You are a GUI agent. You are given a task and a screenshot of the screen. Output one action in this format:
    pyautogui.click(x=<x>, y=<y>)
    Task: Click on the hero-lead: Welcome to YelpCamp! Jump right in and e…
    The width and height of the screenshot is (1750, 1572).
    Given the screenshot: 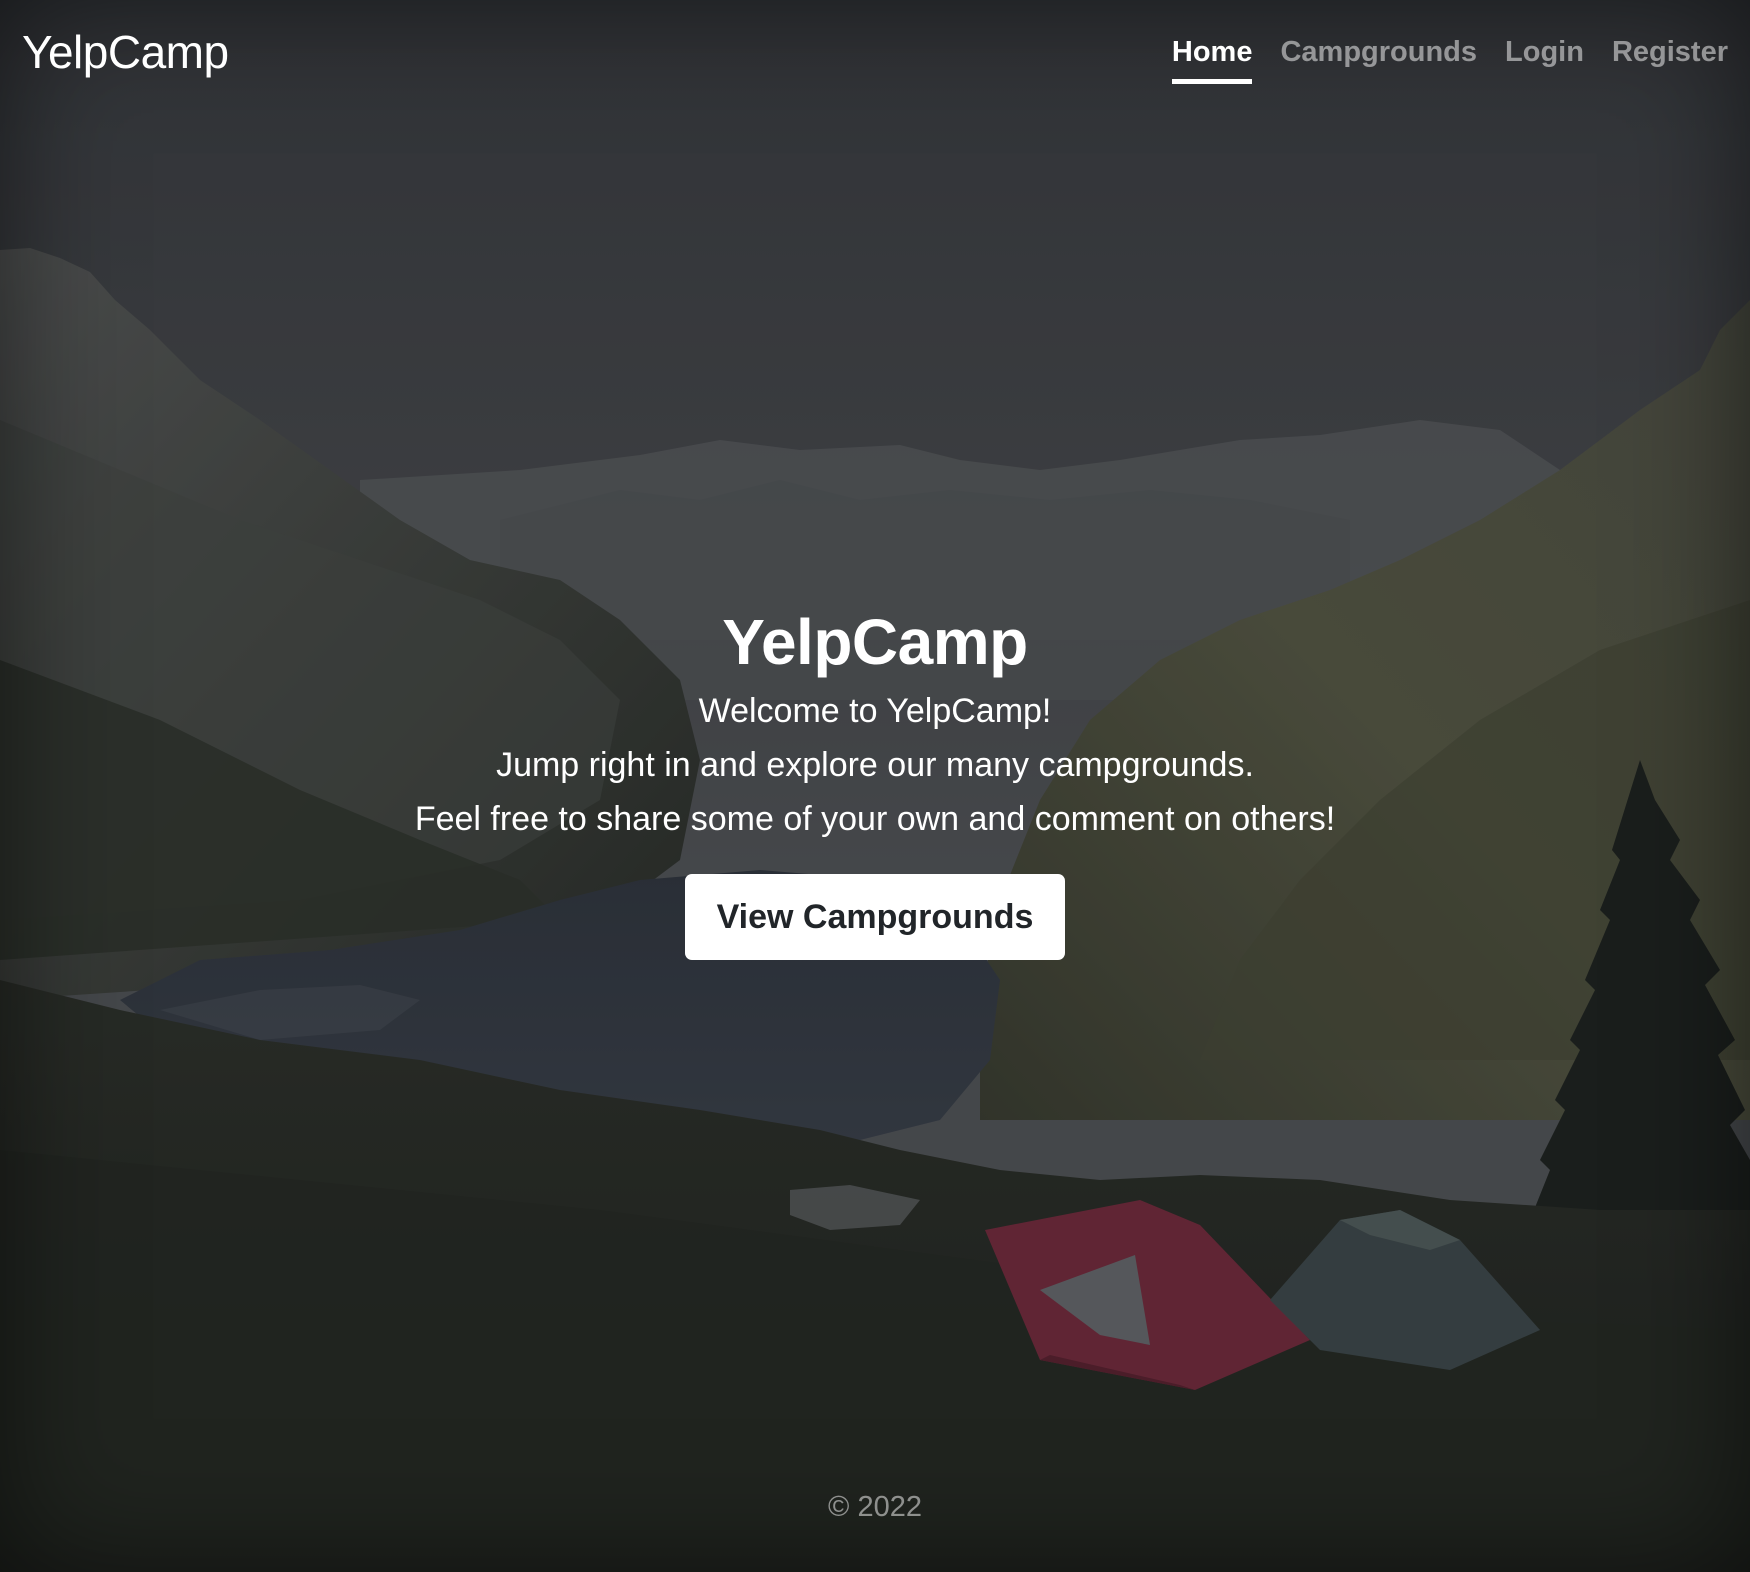 What is the action you would take?
    pyautogui.click(x=875, y=765)
    